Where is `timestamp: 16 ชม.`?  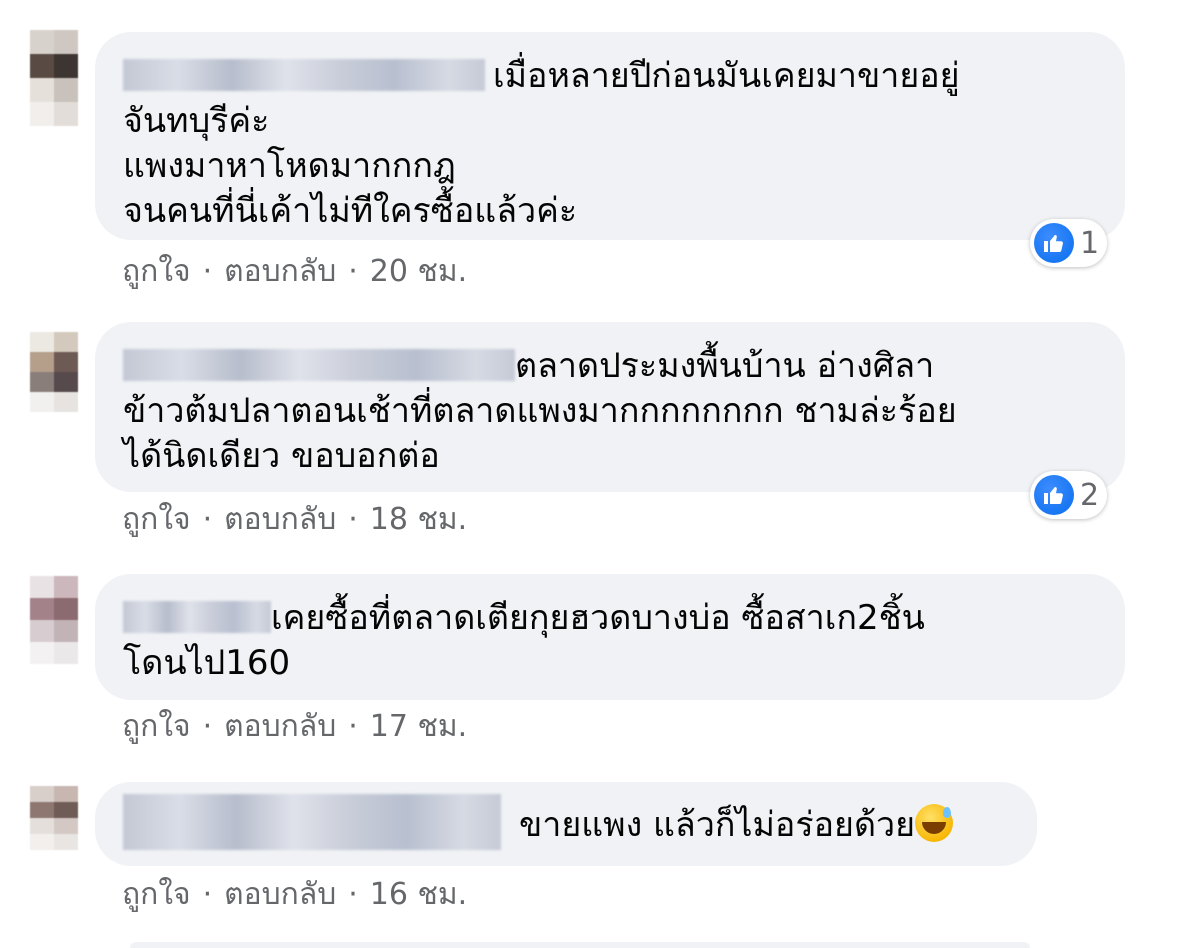
timestamp: 16 ชม. is located at coordinates (418, 894).